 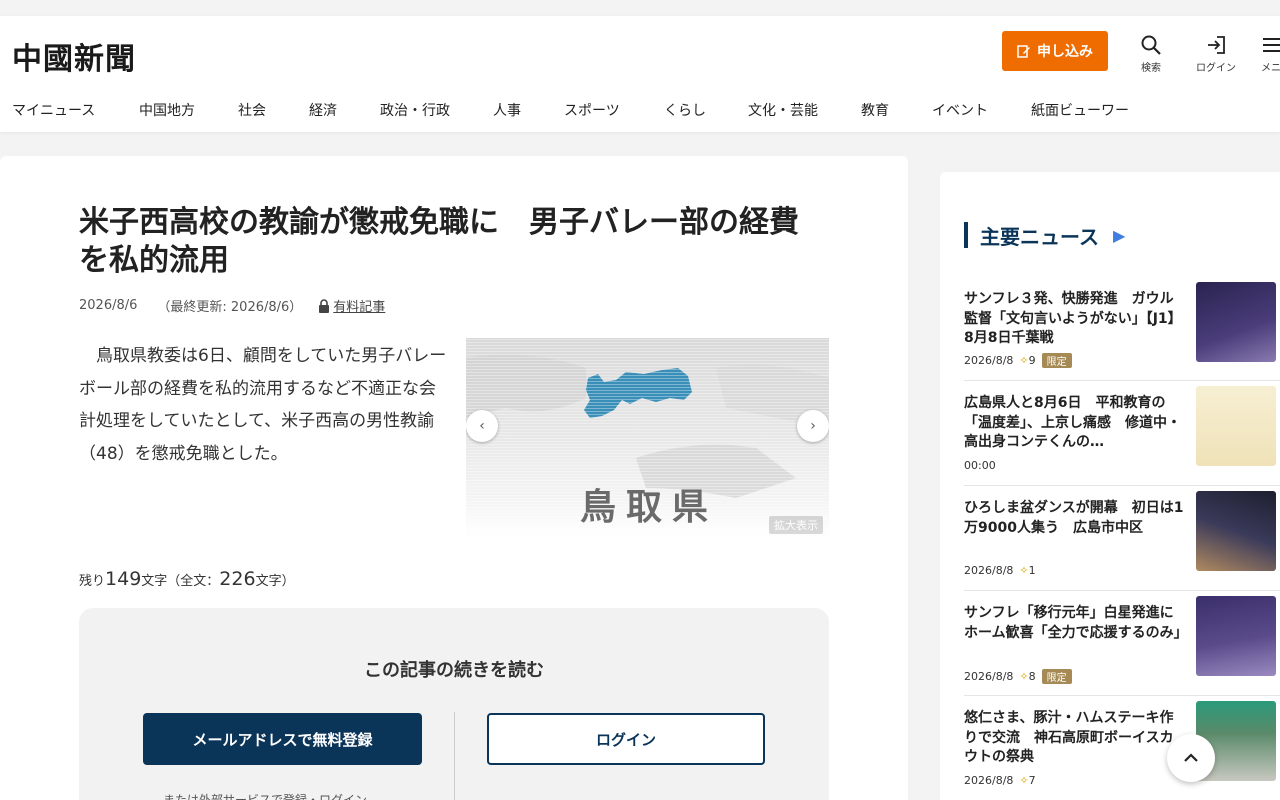 I want to click on remaining-mid: 文字（全文：, so click(x=180, y=581).